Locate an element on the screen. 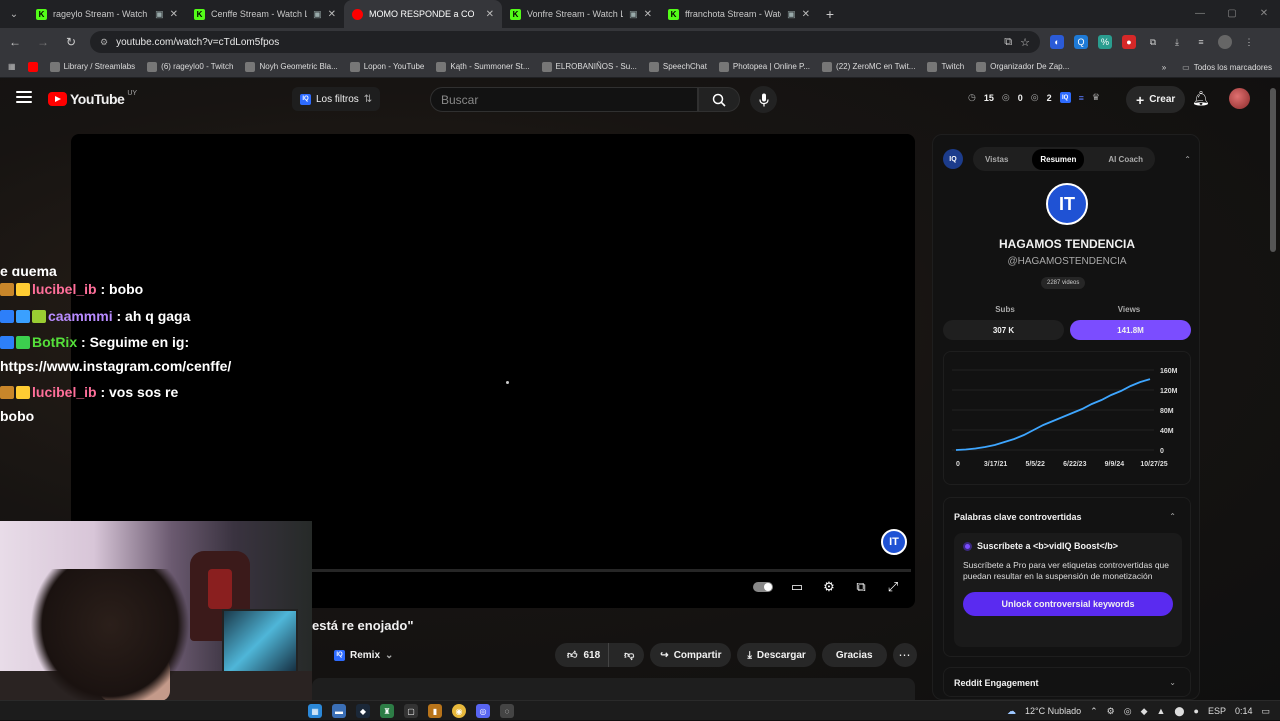  subtitles-icon: ▭ is located at coordinates (797, 586).